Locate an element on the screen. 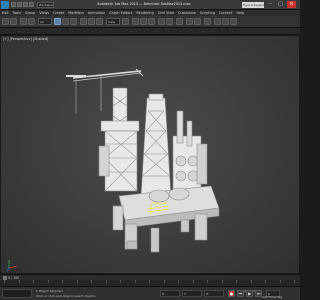  close-button: × is located at coordinates (291, 4).